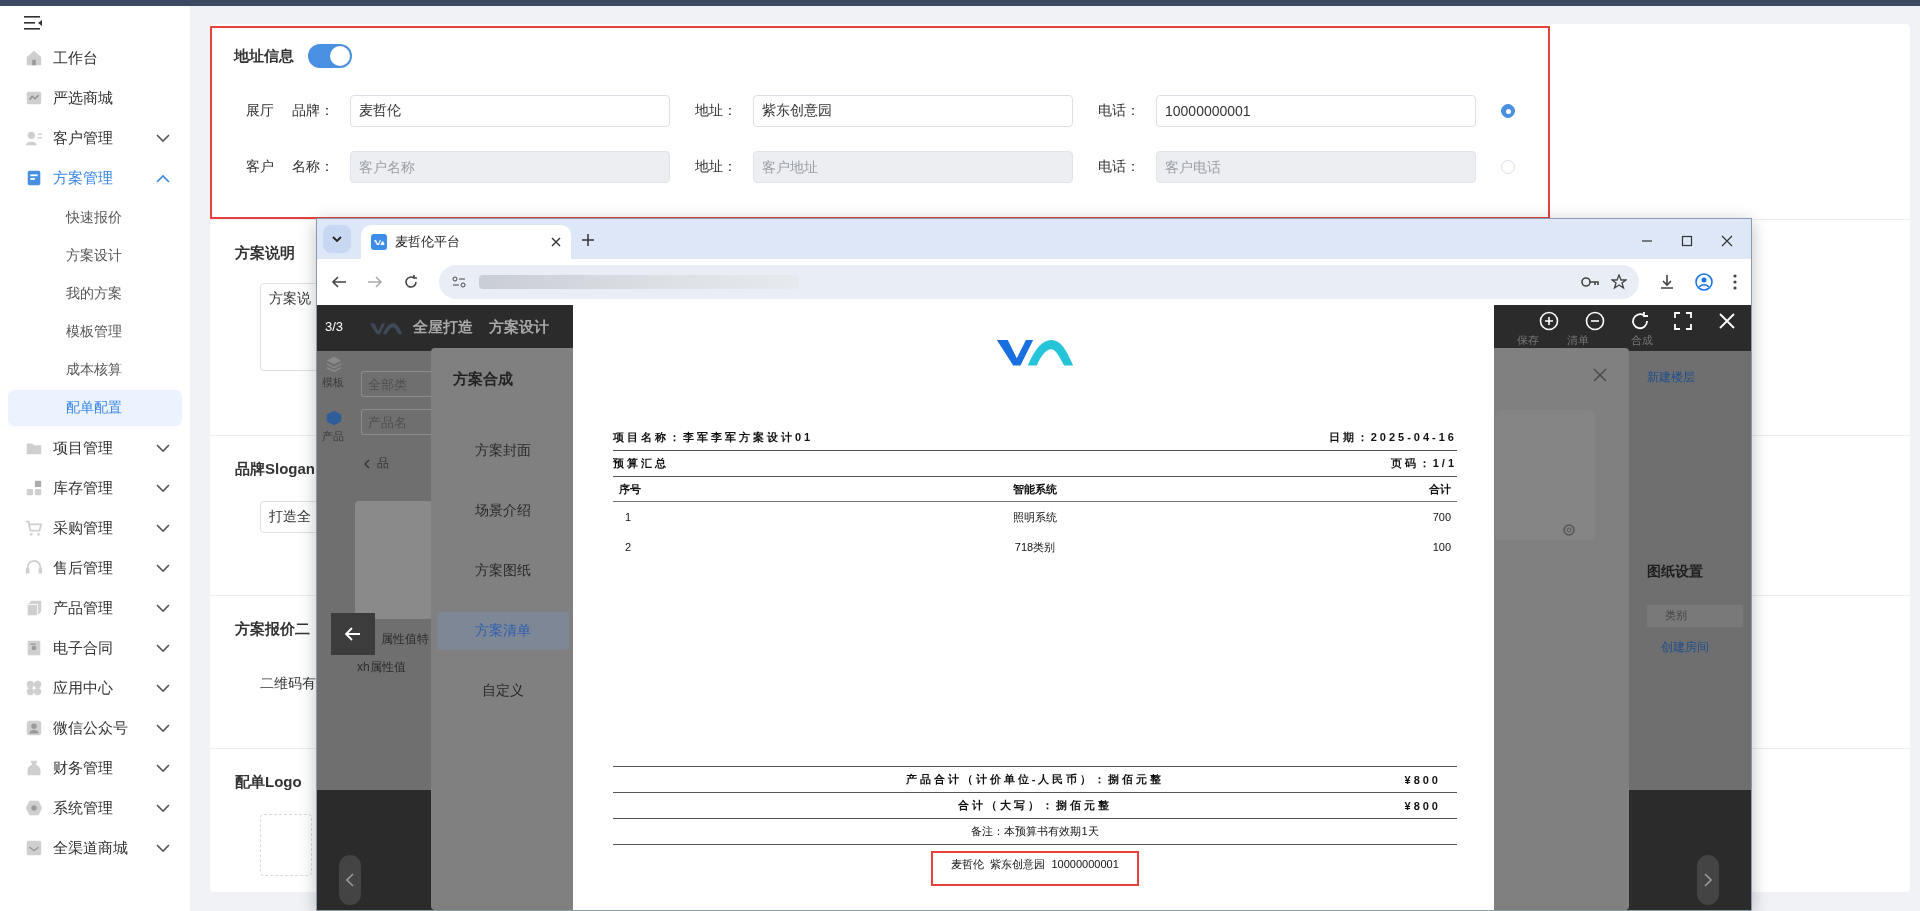 This screenshot has width=1920, height=911. What do you see at coordinates (588, 240) in the screenshot?
I see `new-tab-icon` at bounding box center [588, 240].